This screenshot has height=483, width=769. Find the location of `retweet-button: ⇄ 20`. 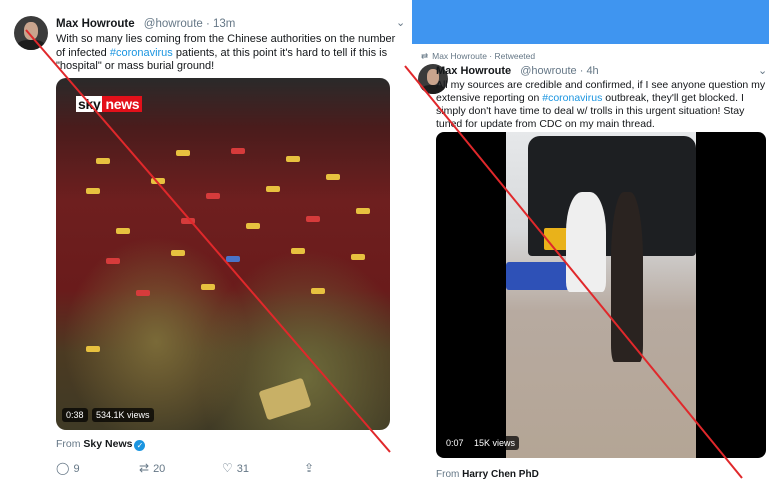

retweet-button: ⇄ 20 is located at coordinates (152, 468).